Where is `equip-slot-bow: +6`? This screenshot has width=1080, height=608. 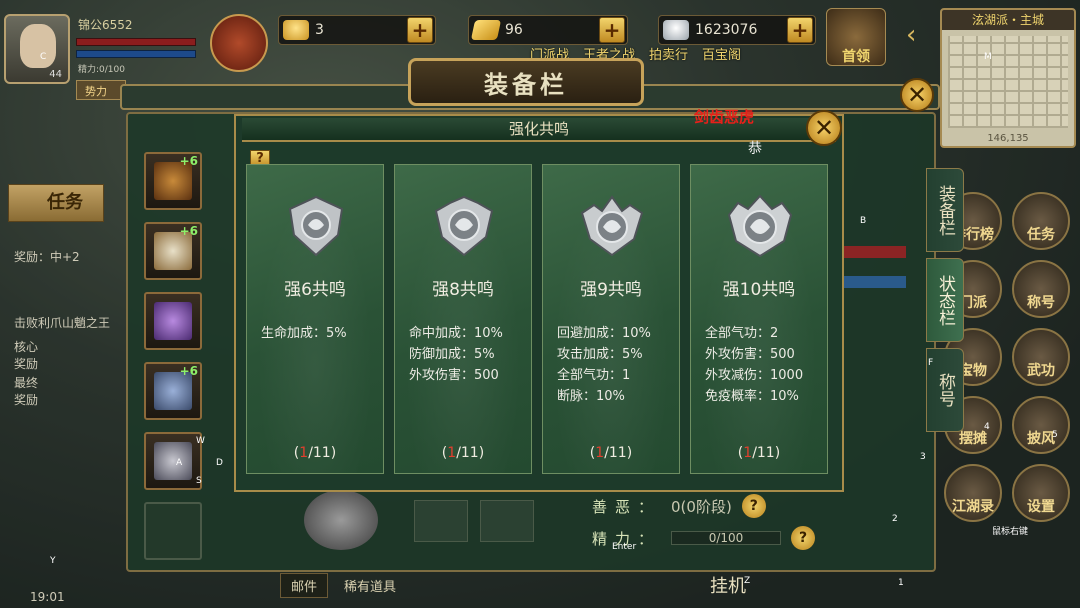
equip-slot-bow: +6 is located at coordinates (173, 181).